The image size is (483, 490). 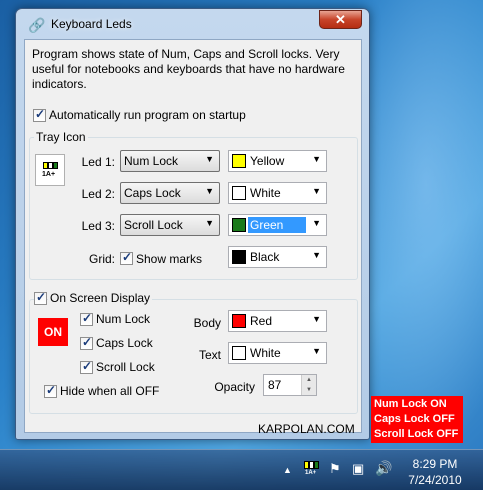 What do you see at coordinates (435, 480) in the screenshot?
I see `clock-date: 7/24/2010` at bounding box center [435, 480].